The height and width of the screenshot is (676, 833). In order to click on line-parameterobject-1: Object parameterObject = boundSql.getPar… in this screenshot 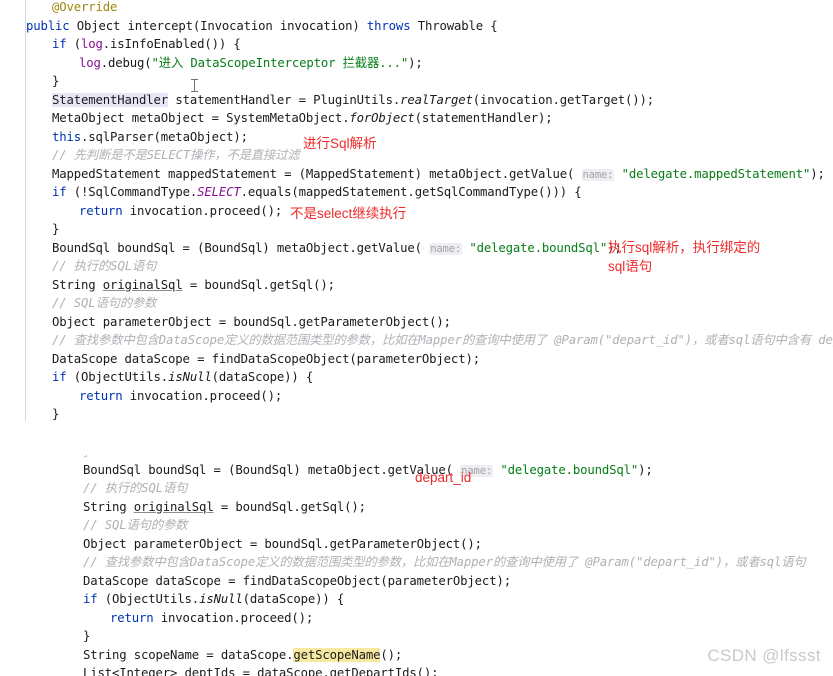, I will do `click(416, 322)`.